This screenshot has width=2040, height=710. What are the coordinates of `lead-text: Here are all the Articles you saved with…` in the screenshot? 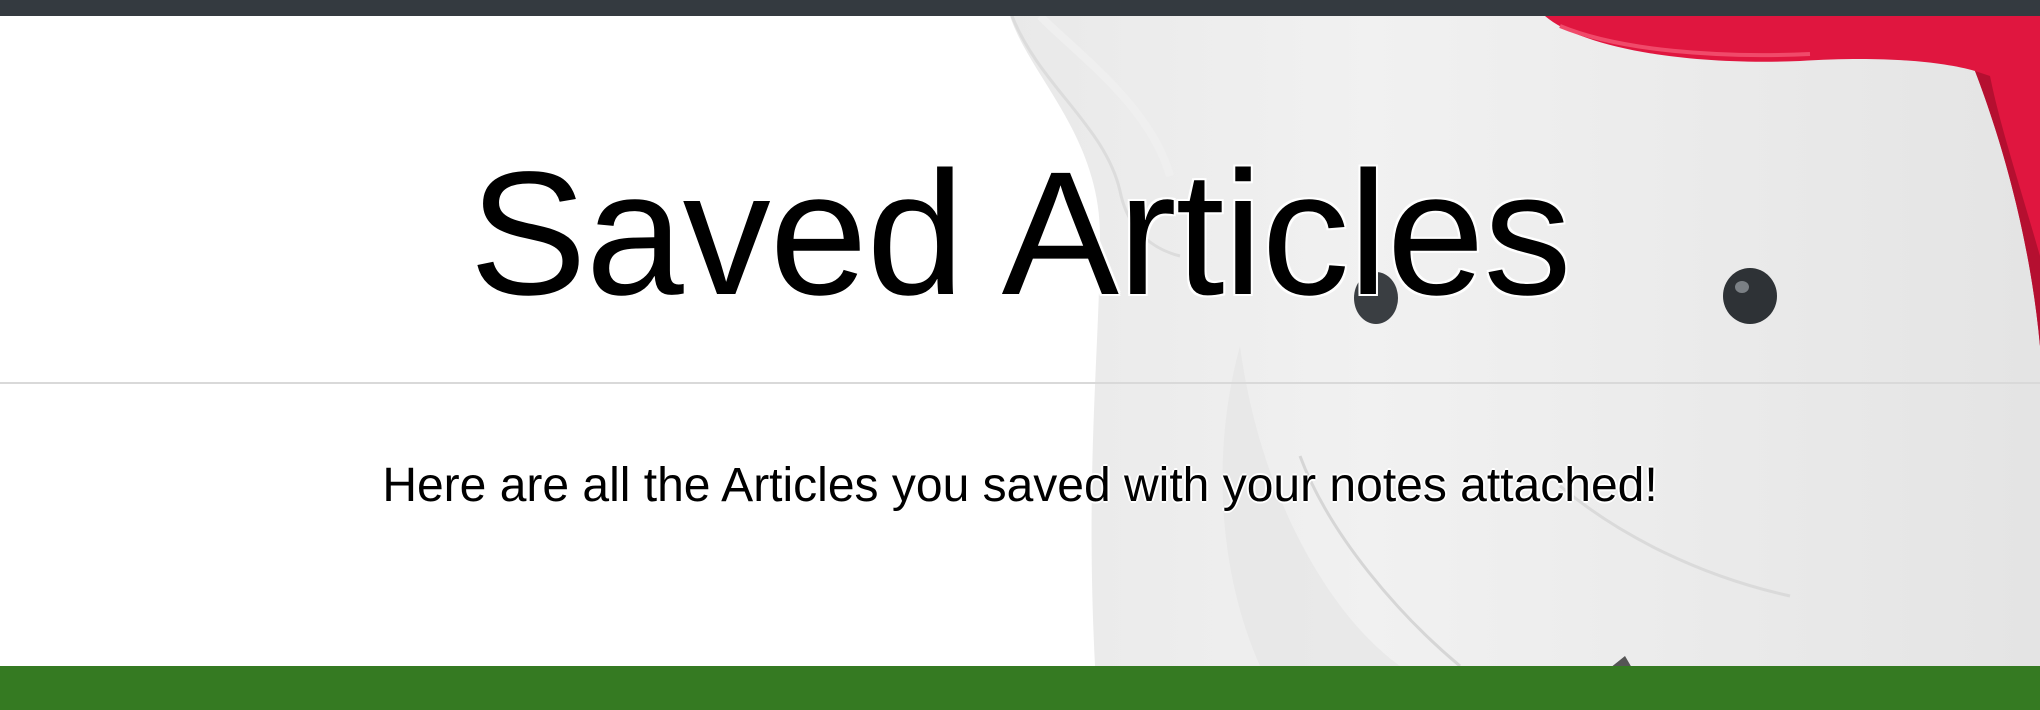 It's located at (1020, 485).